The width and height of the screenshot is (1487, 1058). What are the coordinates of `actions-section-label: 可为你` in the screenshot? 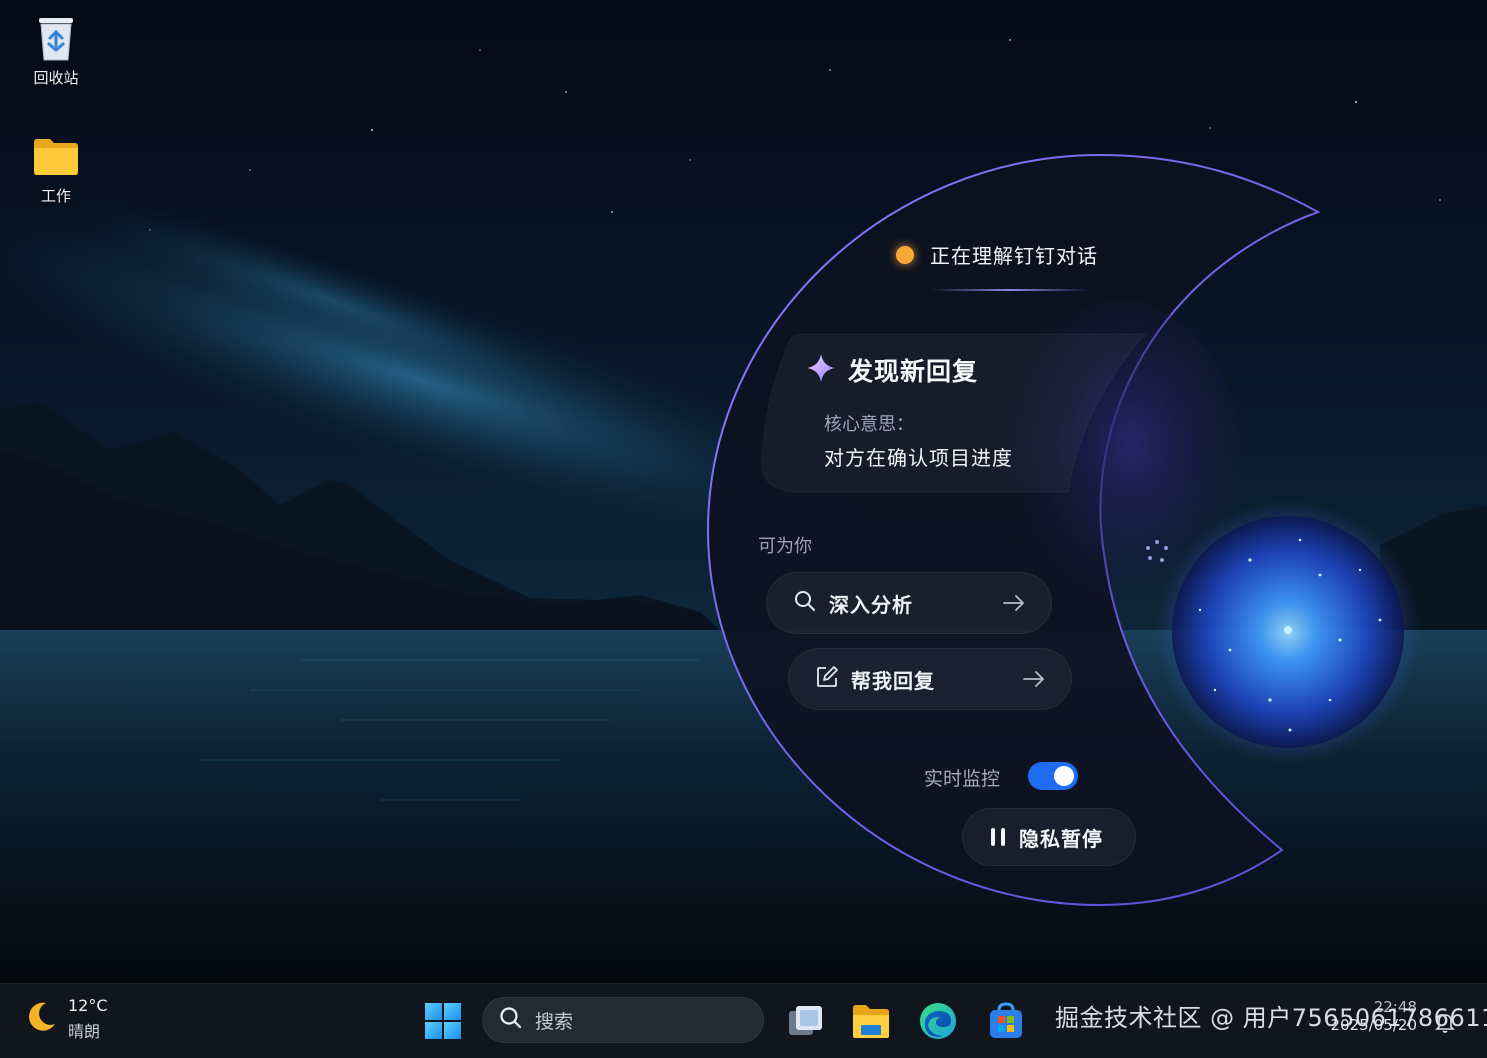 It's located at (785, 546).